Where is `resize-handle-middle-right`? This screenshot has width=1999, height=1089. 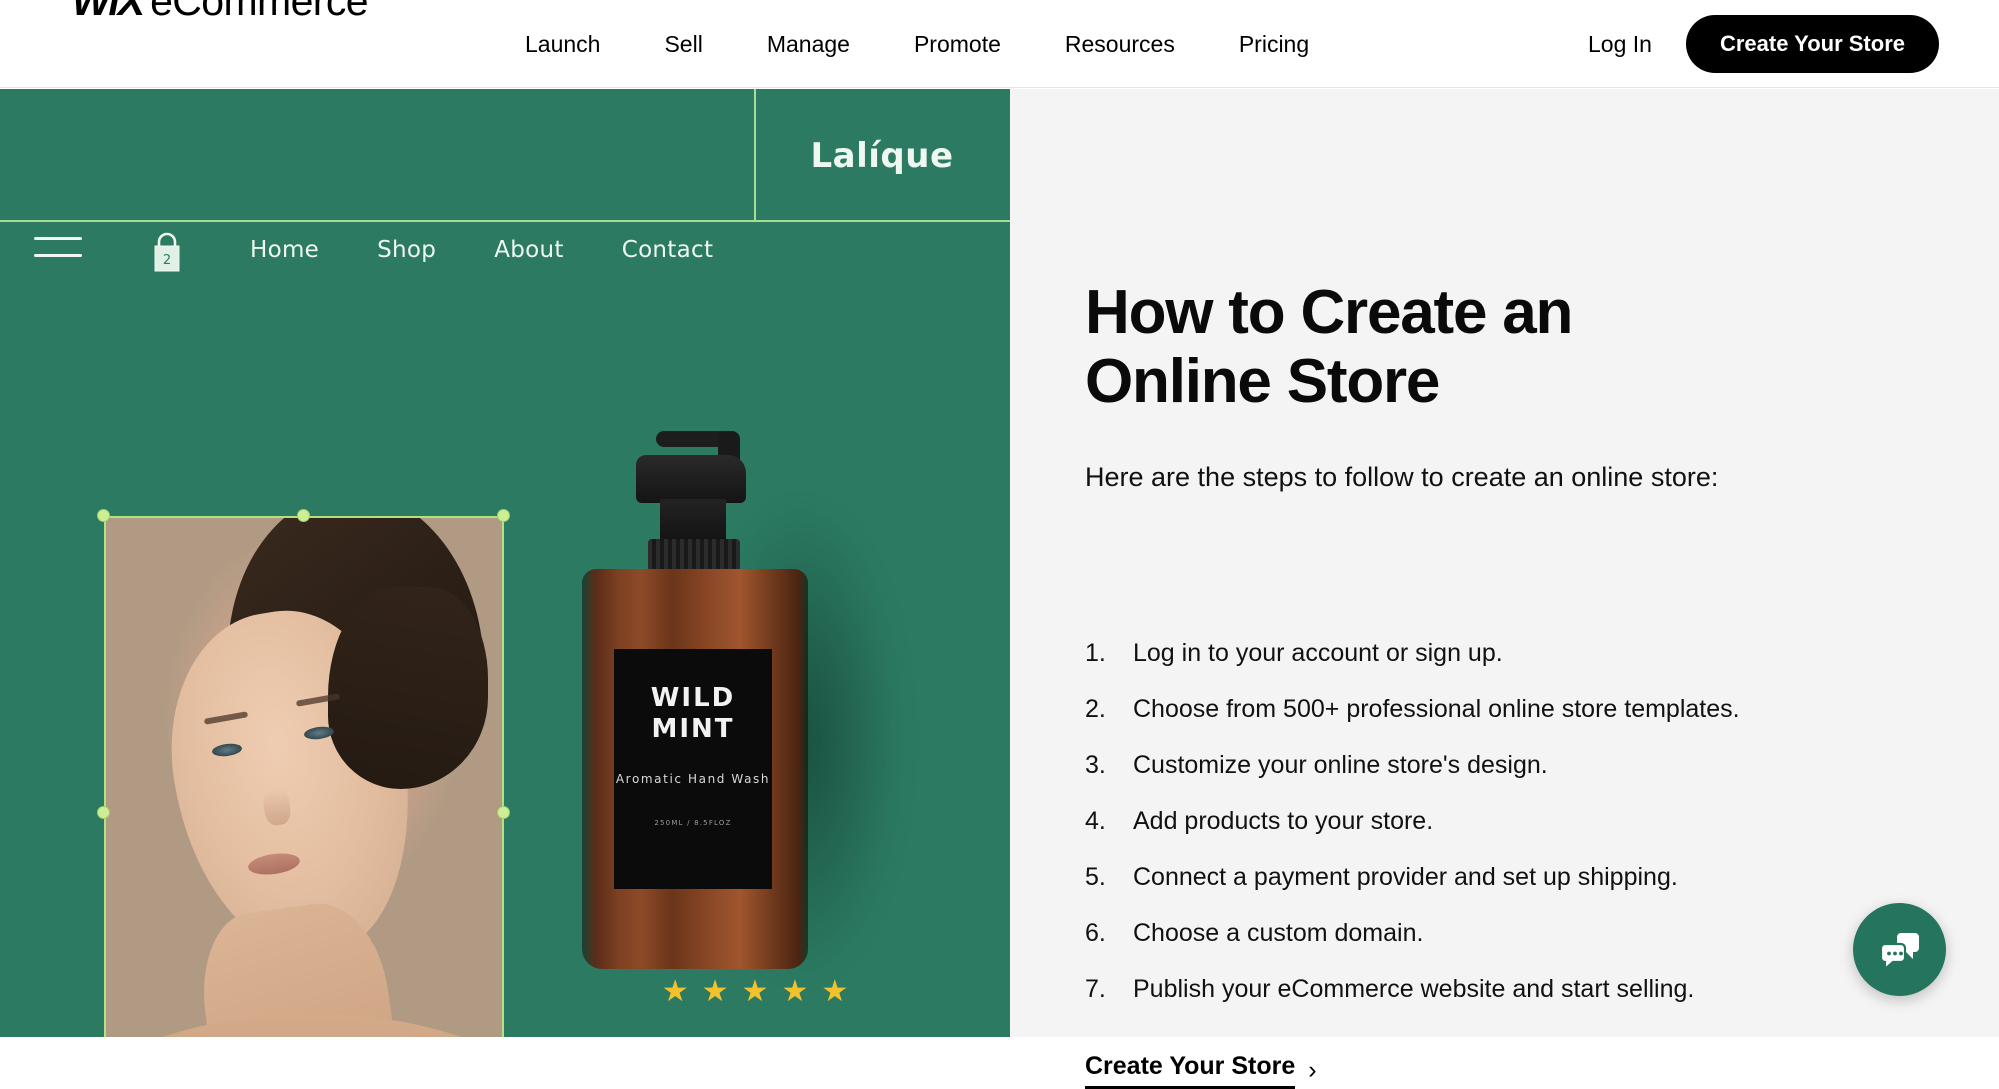
resize-handle-middle-right is located at coordinates (503, 812).